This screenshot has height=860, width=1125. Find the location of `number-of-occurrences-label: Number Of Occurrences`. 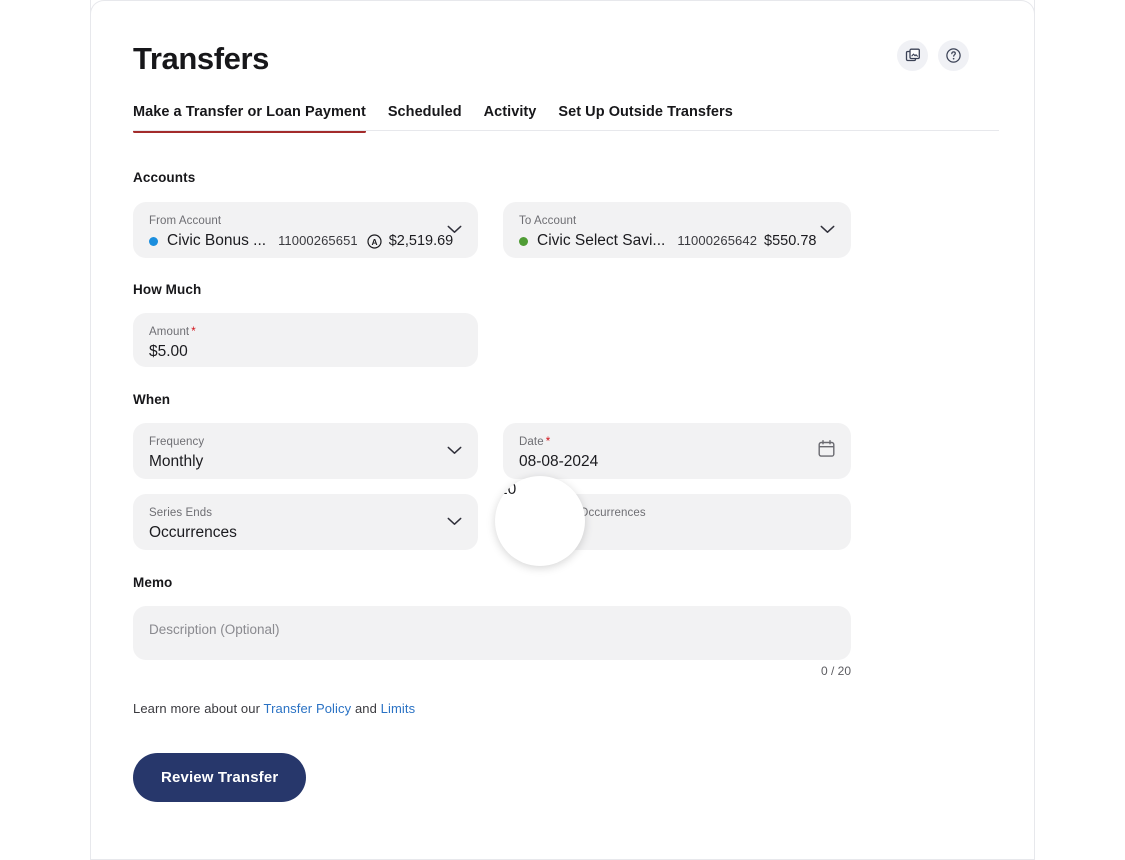

number-of-occurrences-label: Number Of Occurrences is located at coordinates (582, 513).